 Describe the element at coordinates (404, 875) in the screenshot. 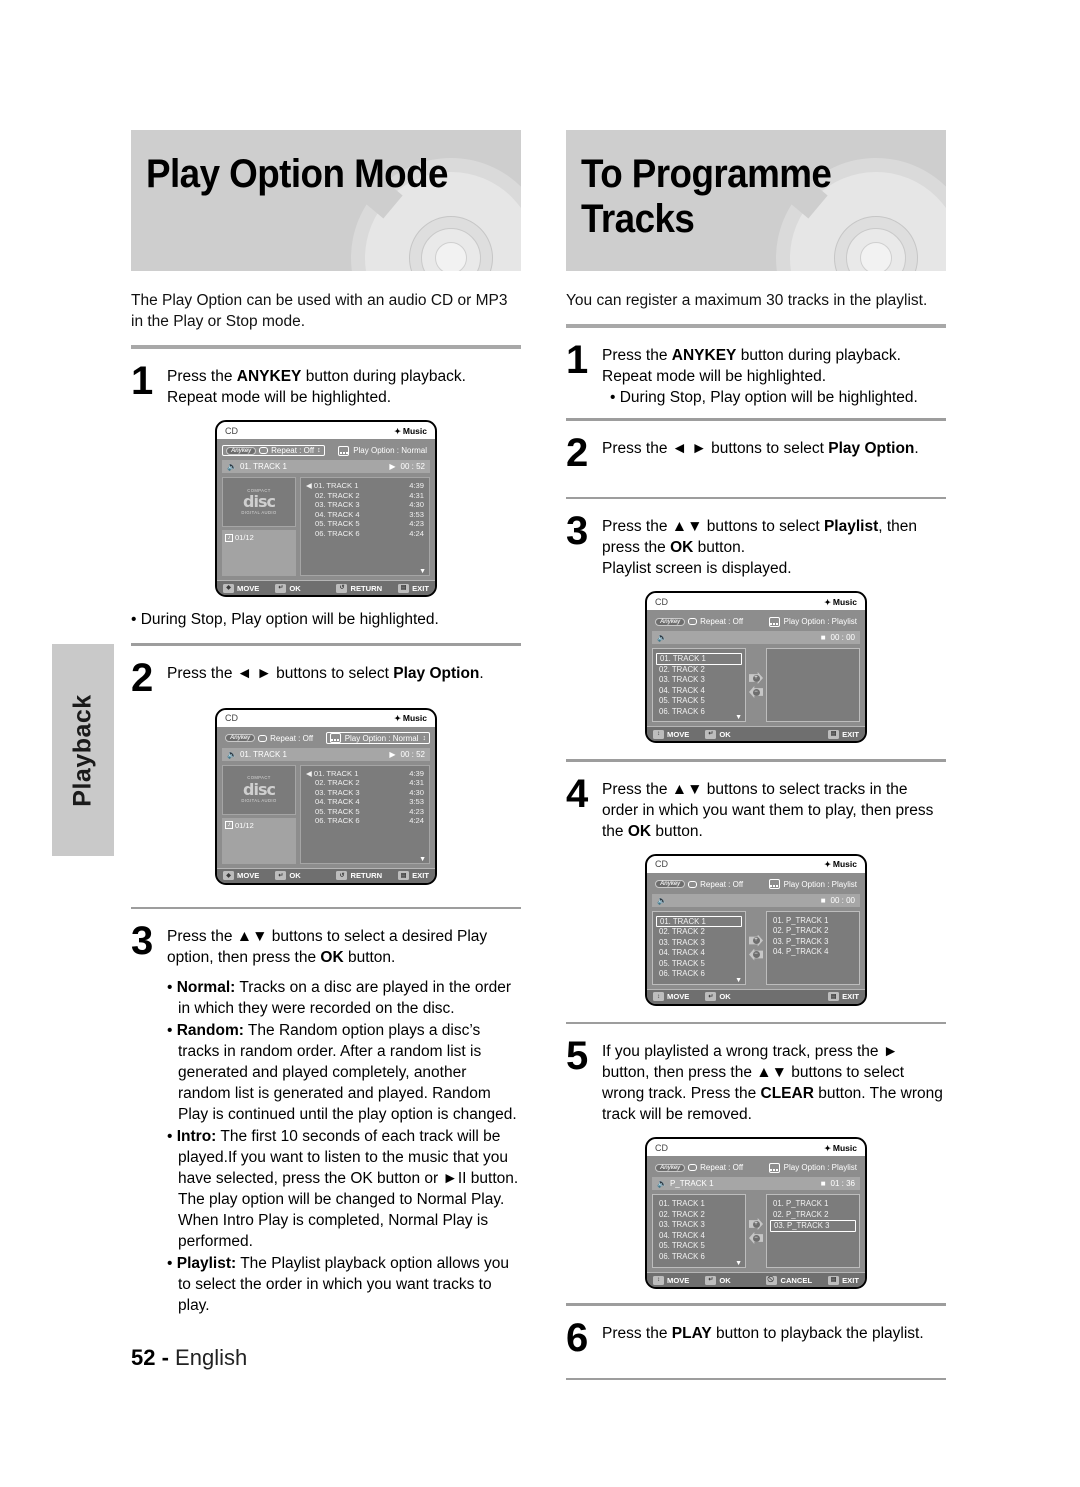

I see `exit-icon: ▤` at that location.